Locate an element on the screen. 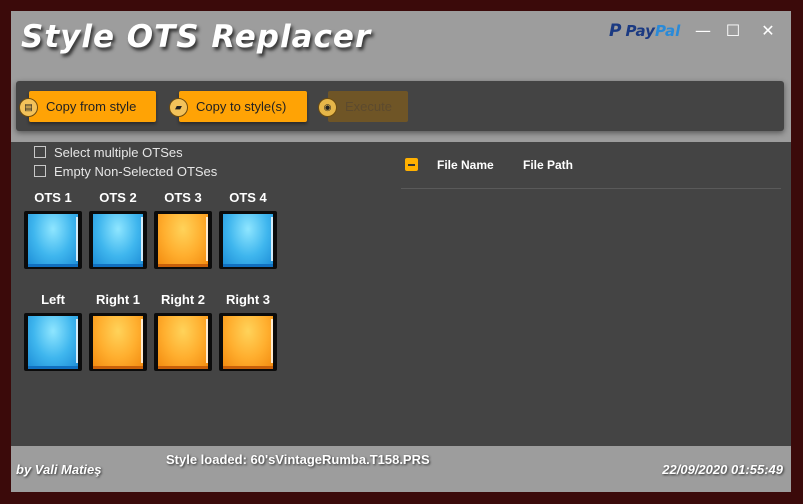 This screenshot has width=803, height=504. paypal-button: P PayPal is located at coordinates (644, 31).